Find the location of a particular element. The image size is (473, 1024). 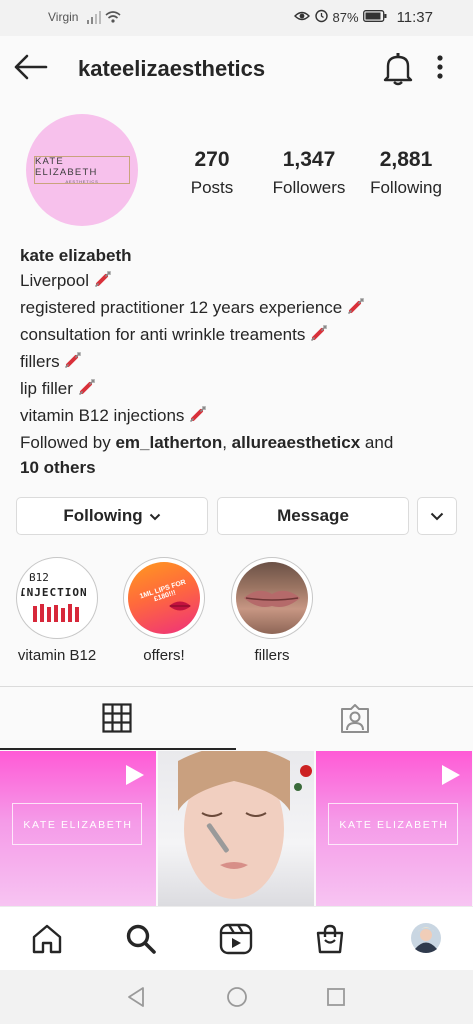

highlight-cover: B12 INJECTION is located at coordinates (57, 598).